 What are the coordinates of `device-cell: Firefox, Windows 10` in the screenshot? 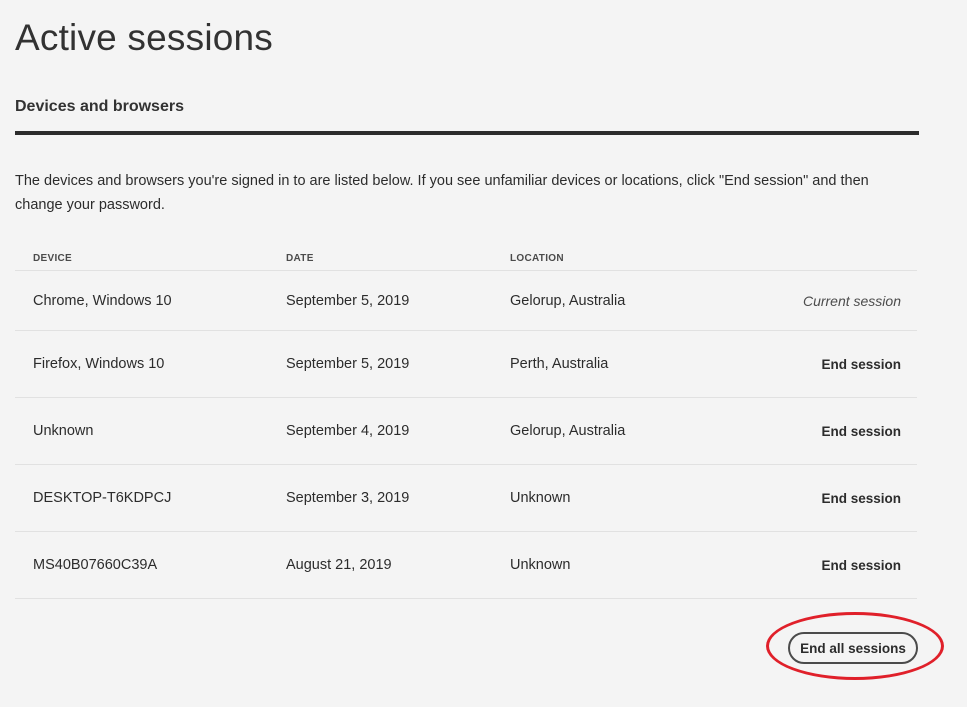 It's located at (99, 364).